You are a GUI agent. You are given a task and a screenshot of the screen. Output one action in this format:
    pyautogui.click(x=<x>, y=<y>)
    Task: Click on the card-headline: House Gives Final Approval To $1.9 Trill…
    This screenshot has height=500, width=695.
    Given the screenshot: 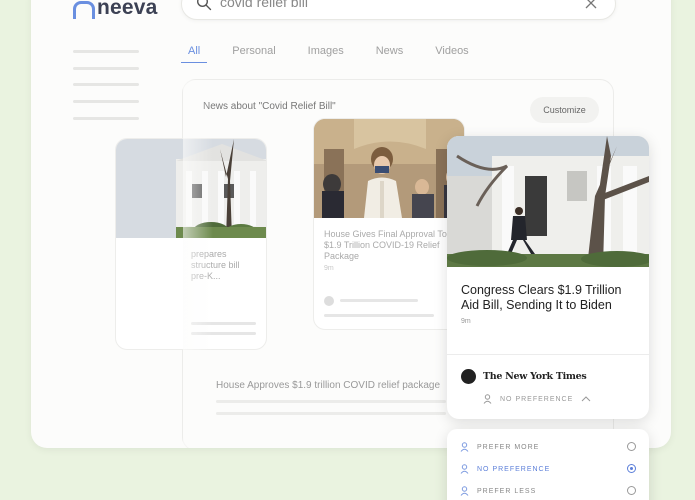 What is the action you would take?
    pyautogui.click(x=385, y=245)
    